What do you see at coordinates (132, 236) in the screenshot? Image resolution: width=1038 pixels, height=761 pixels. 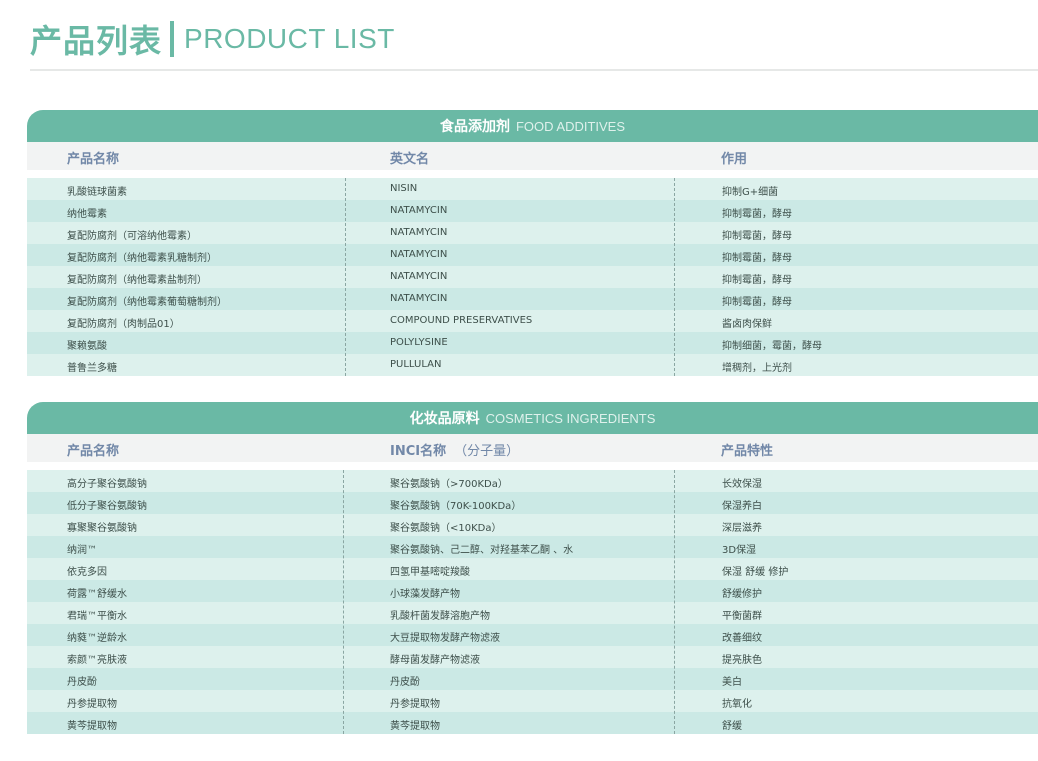 I see `cell-product-name: 复配防腐剂（可溶纳他霉素）` at bounding box center [132, 236].